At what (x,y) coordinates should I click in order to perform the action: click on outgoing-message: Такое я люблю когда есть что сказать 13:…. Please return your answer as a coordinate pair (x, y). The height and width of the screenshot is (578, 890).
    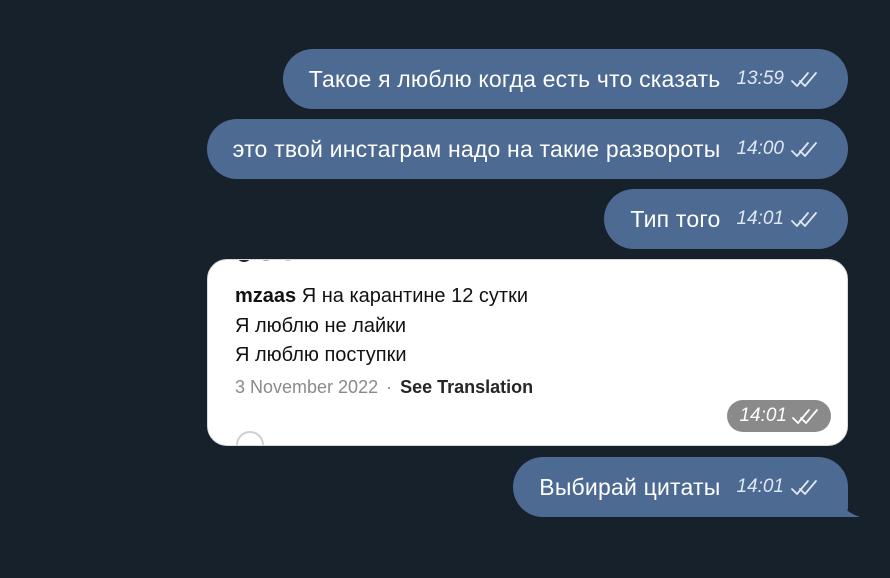
    Looking at the image, I should click on (565, 79).